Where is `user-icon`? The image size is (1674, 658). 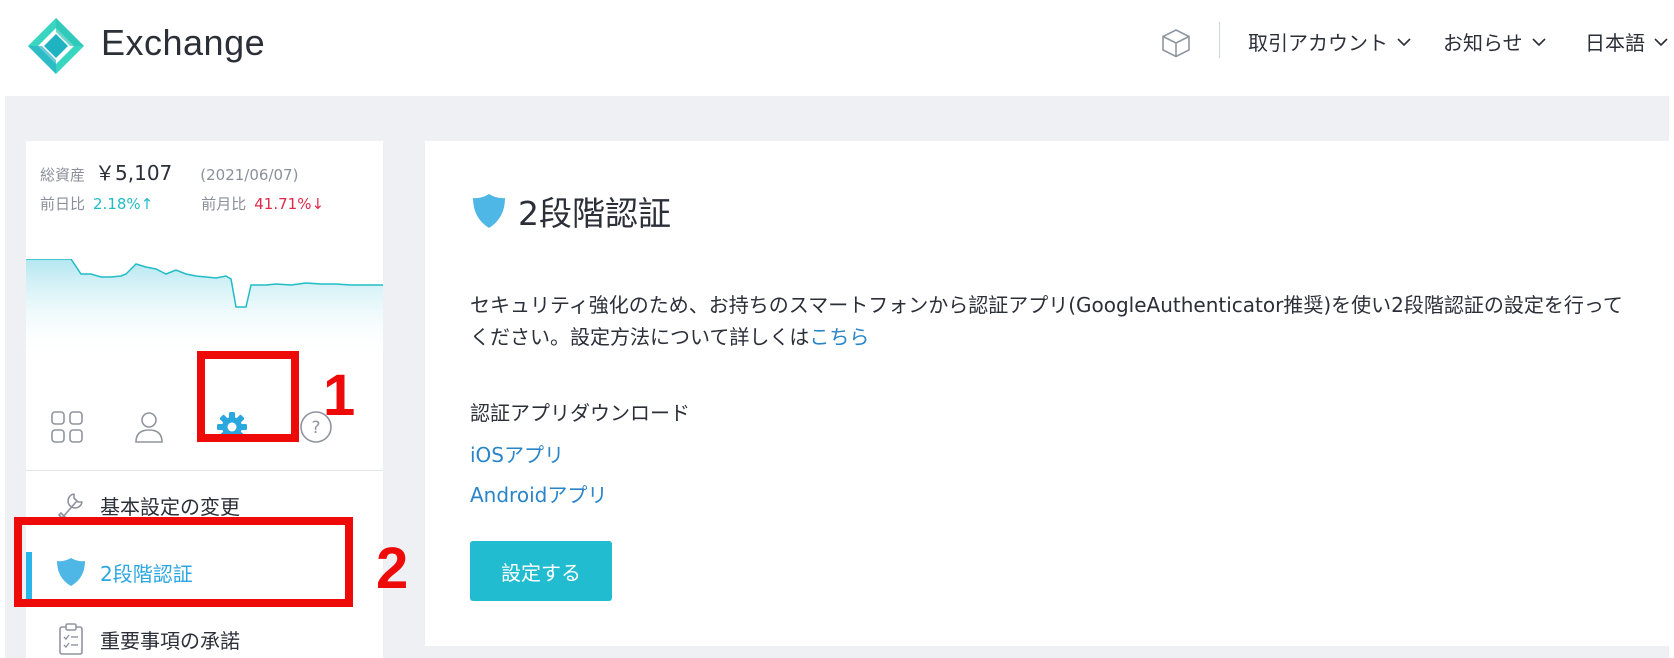 user-icon is located at coordinates (149, 427).